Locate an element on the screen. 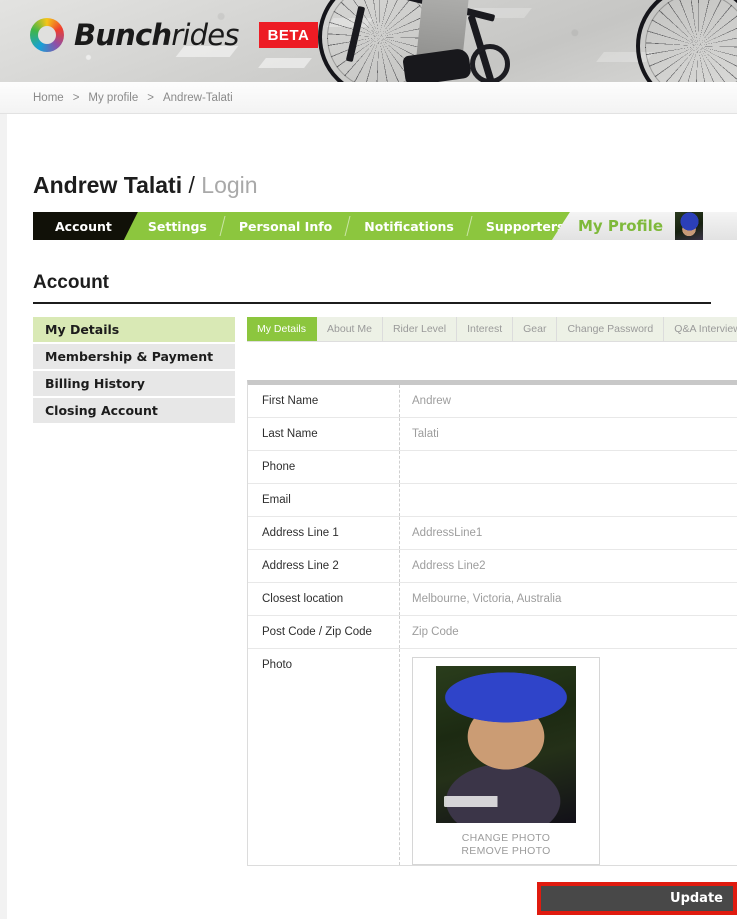  sidebar-item-label: Closing Account is located at coordinates (101, 410).